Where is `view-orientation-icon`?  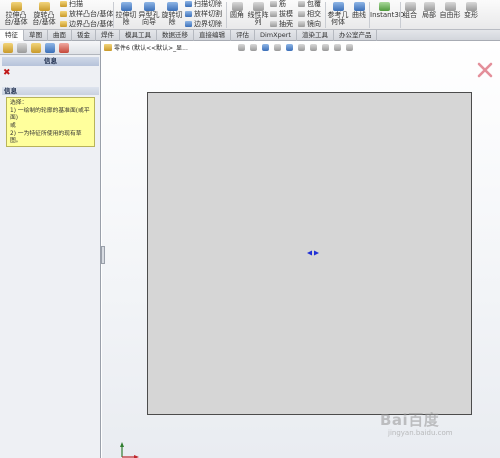 view-orientation-icon is located at coordinates (289, 47).